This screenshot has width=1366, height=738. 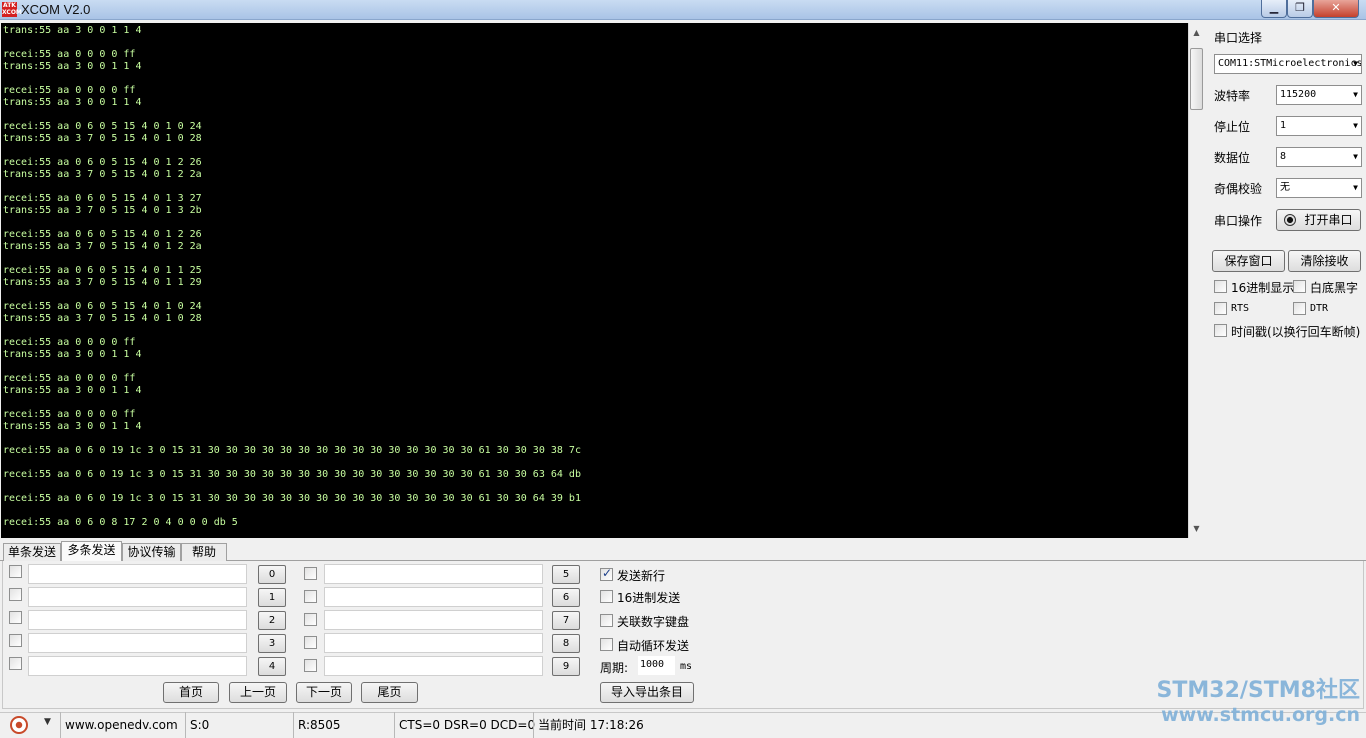 I want to click on parity-label: 奇偶校验, so click(x=1238, y=189).